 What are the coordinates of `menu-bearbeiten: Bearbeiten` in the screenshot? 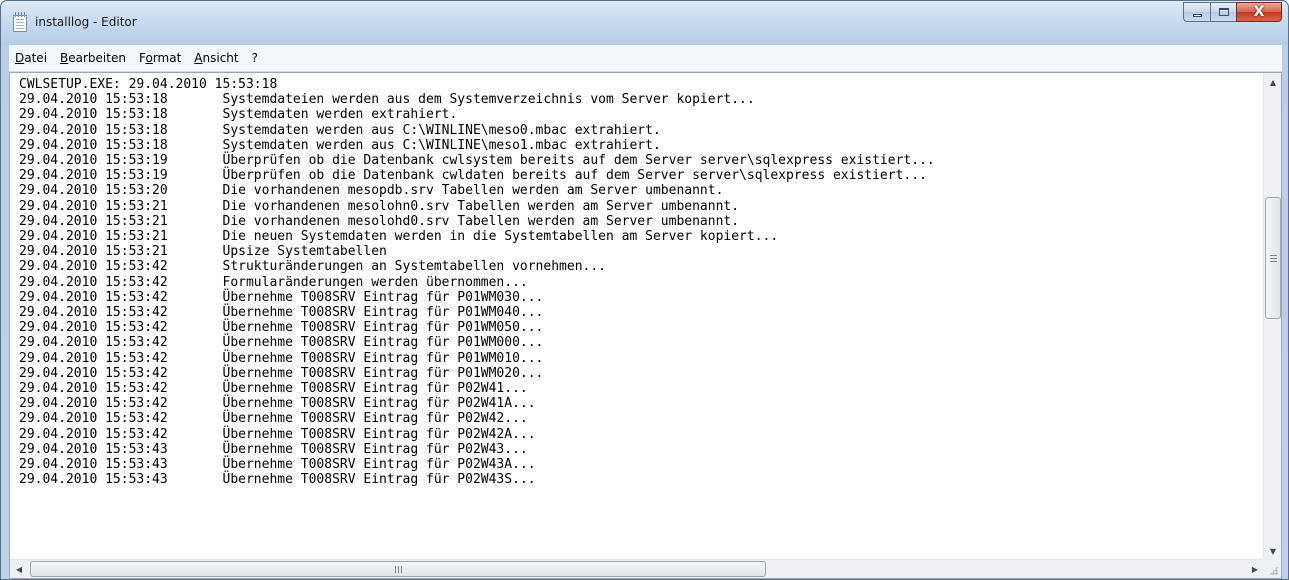 It's located at (93, 58).